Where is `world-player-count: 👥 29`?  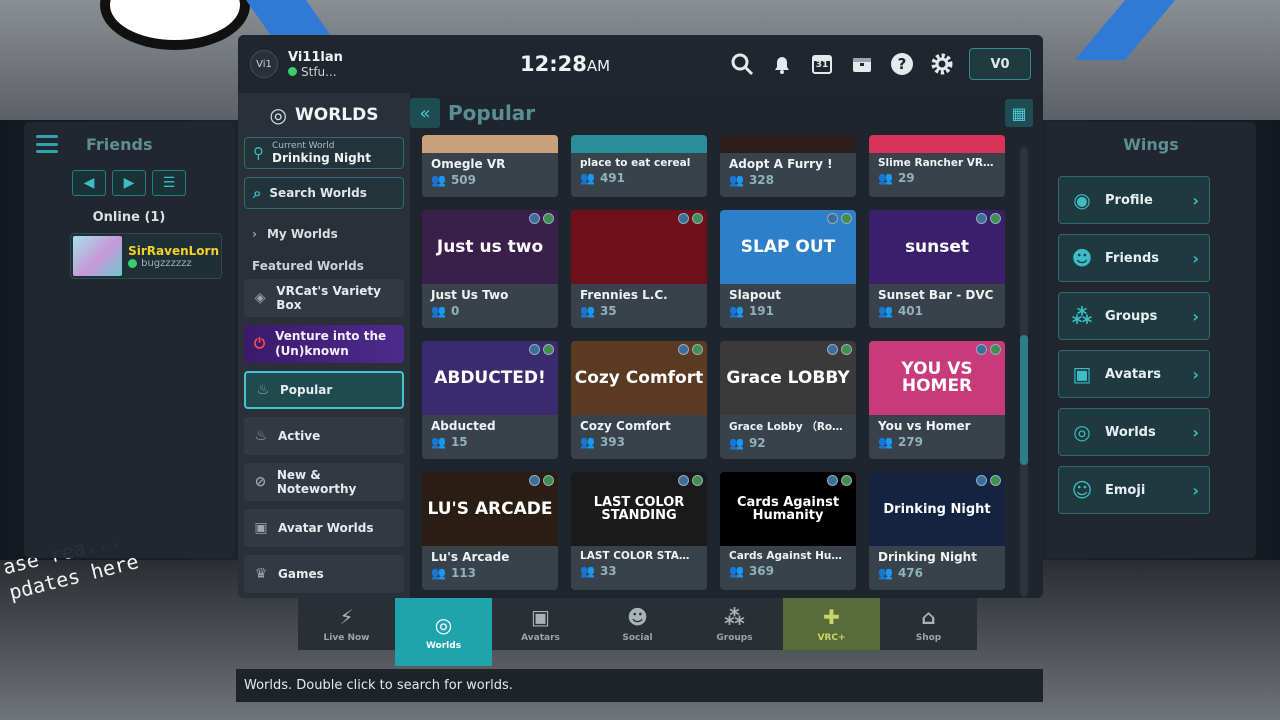 world-player-count: 👥 29 is located at coordinates (937, 177).